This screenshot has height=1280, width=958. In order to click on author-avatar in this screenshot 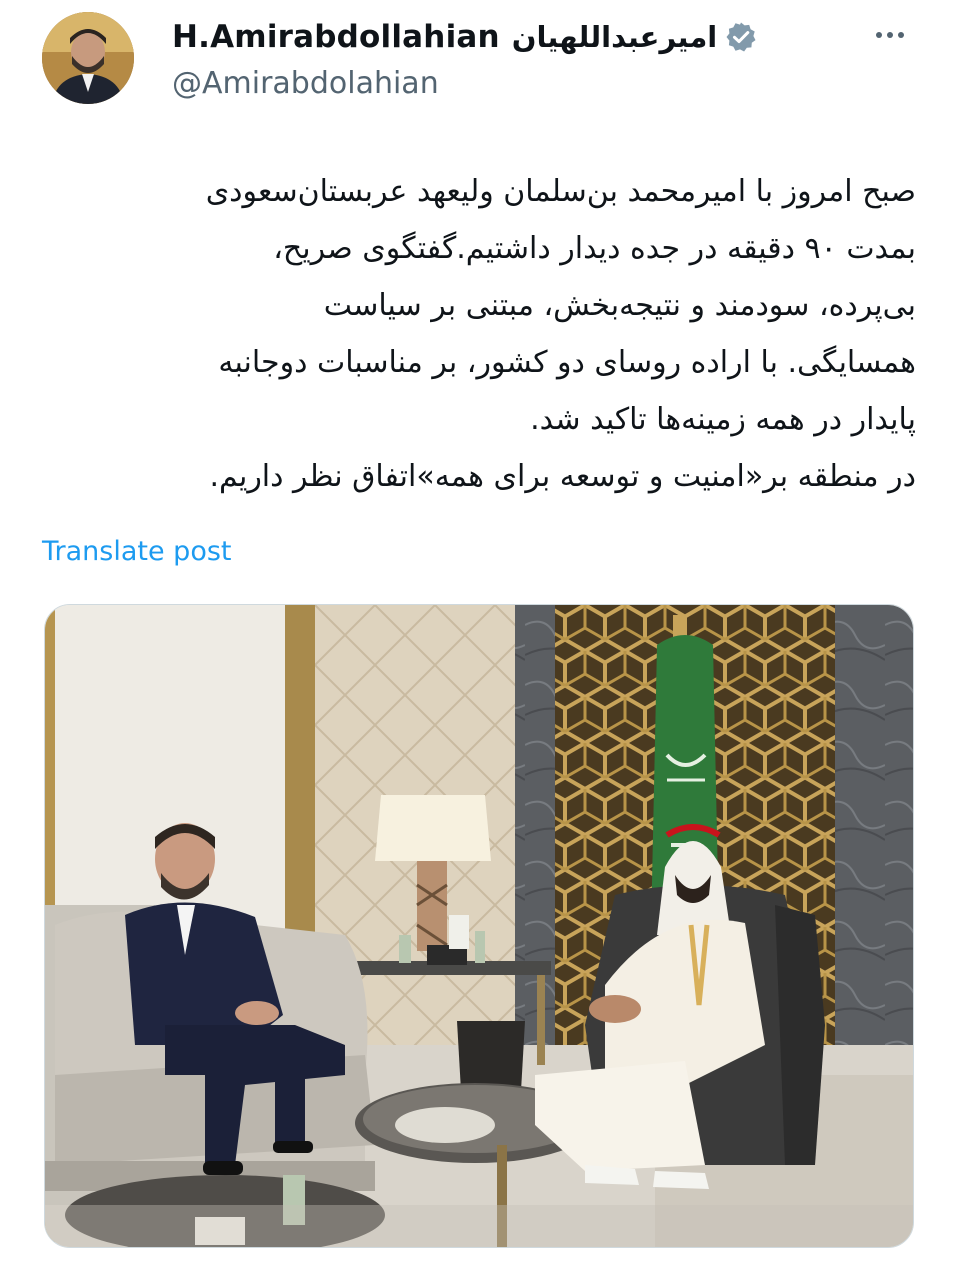, I will do `click(88, 58)`.